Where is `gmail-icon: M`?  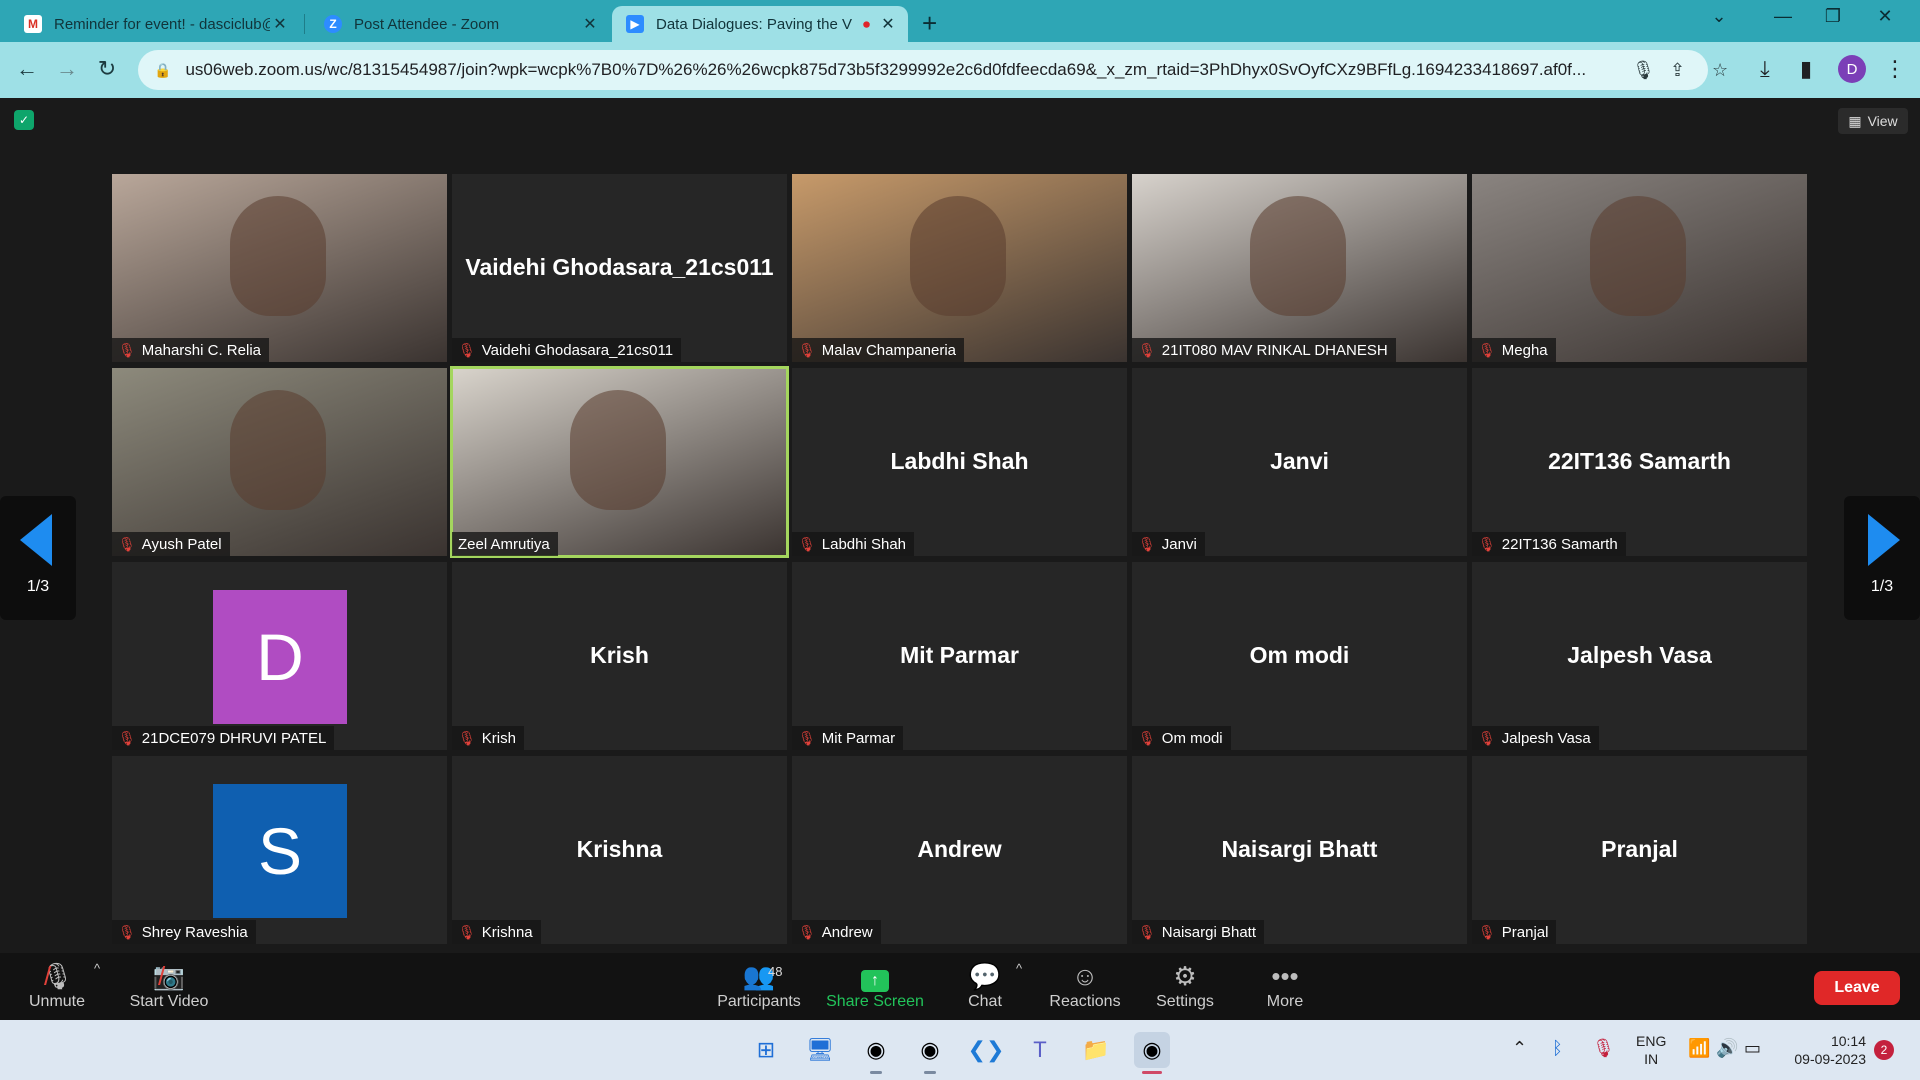 gmail-icon: M is located at coordinates (33, 24).